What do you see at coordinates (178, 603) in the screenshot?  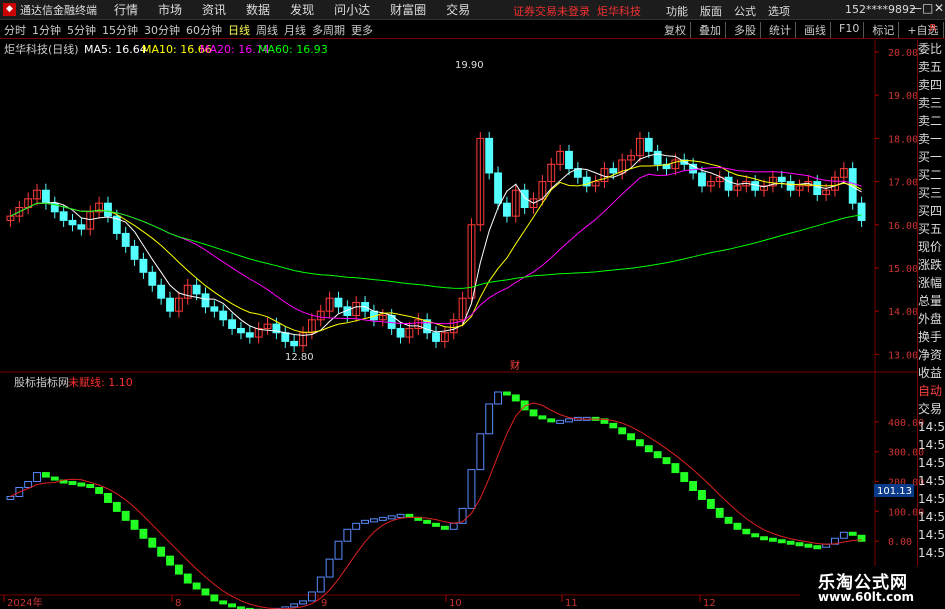 I see `x-axis-label: 8` at bounding box center [178, 603].